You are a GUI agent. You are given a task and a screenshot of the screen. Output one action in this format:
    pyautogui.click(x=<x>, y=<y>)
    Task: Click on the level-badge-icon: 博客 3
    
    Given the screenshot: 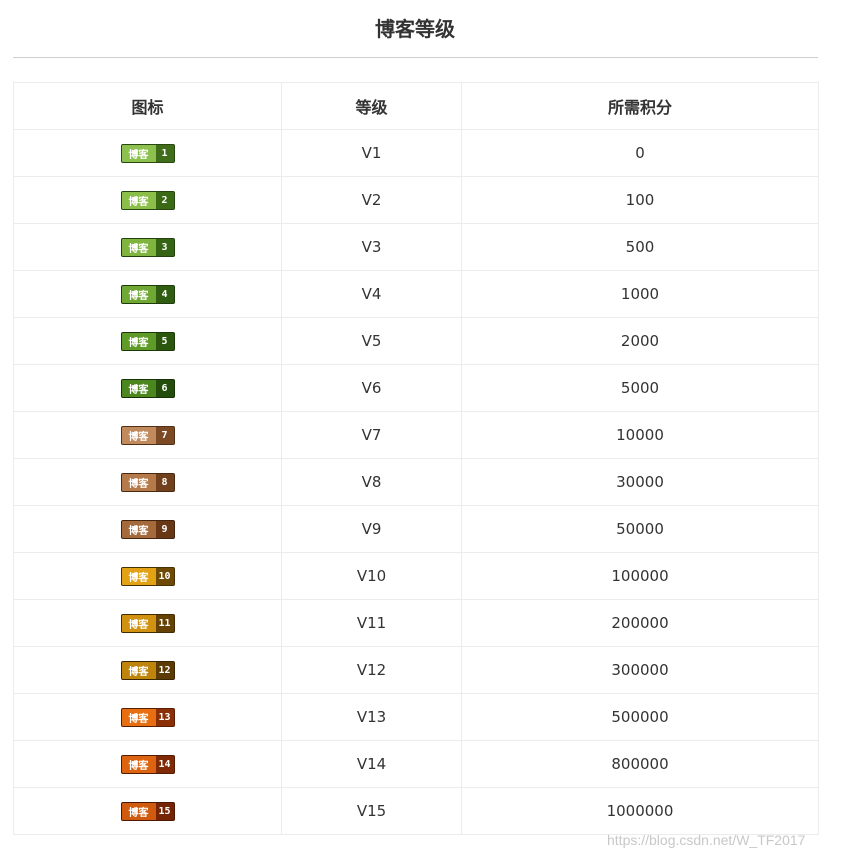 What is the action you would take?
    pyautogui.click(x=147, y=247)
    